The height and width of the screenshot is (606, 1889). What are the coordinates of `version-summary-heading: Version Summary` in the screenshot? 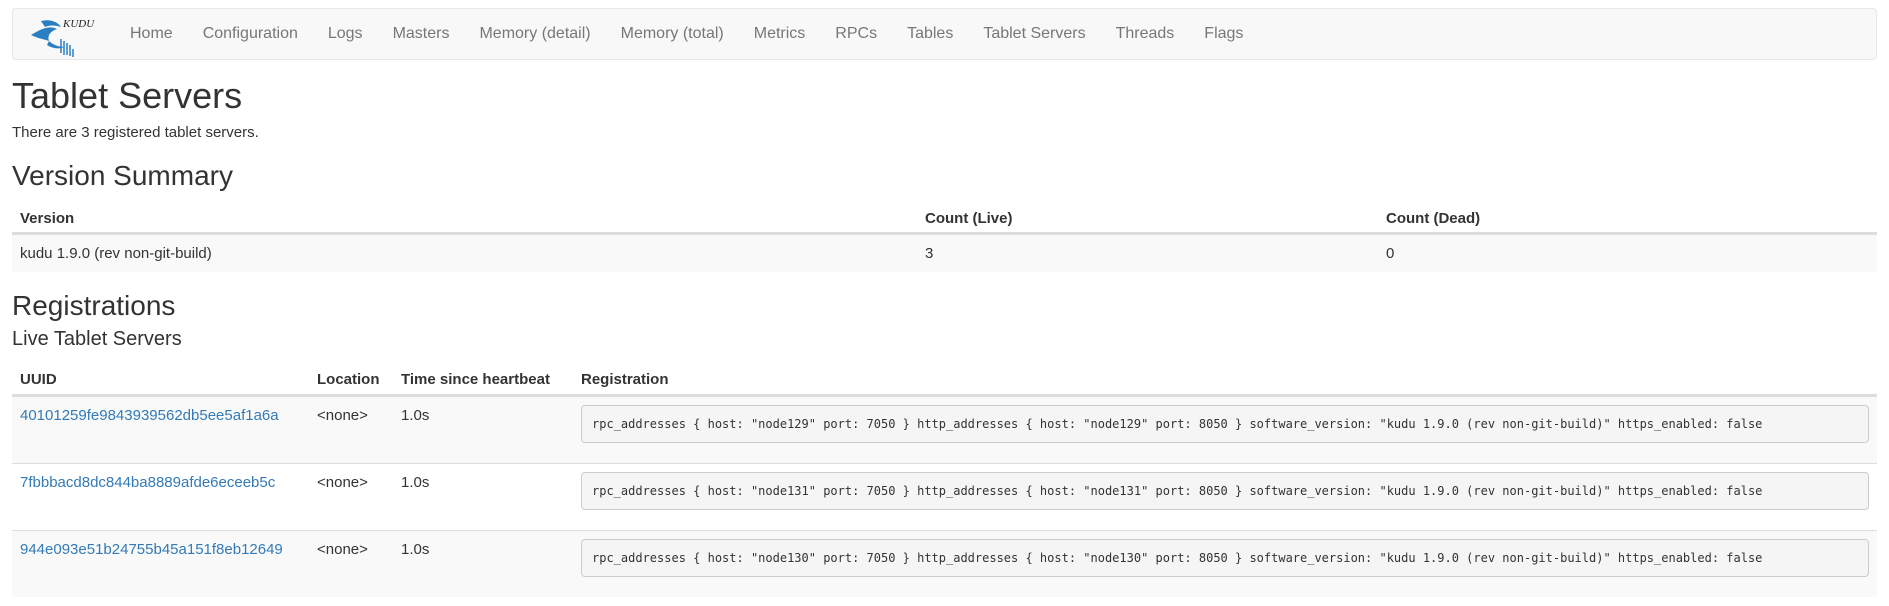 It's located at (122, 175).